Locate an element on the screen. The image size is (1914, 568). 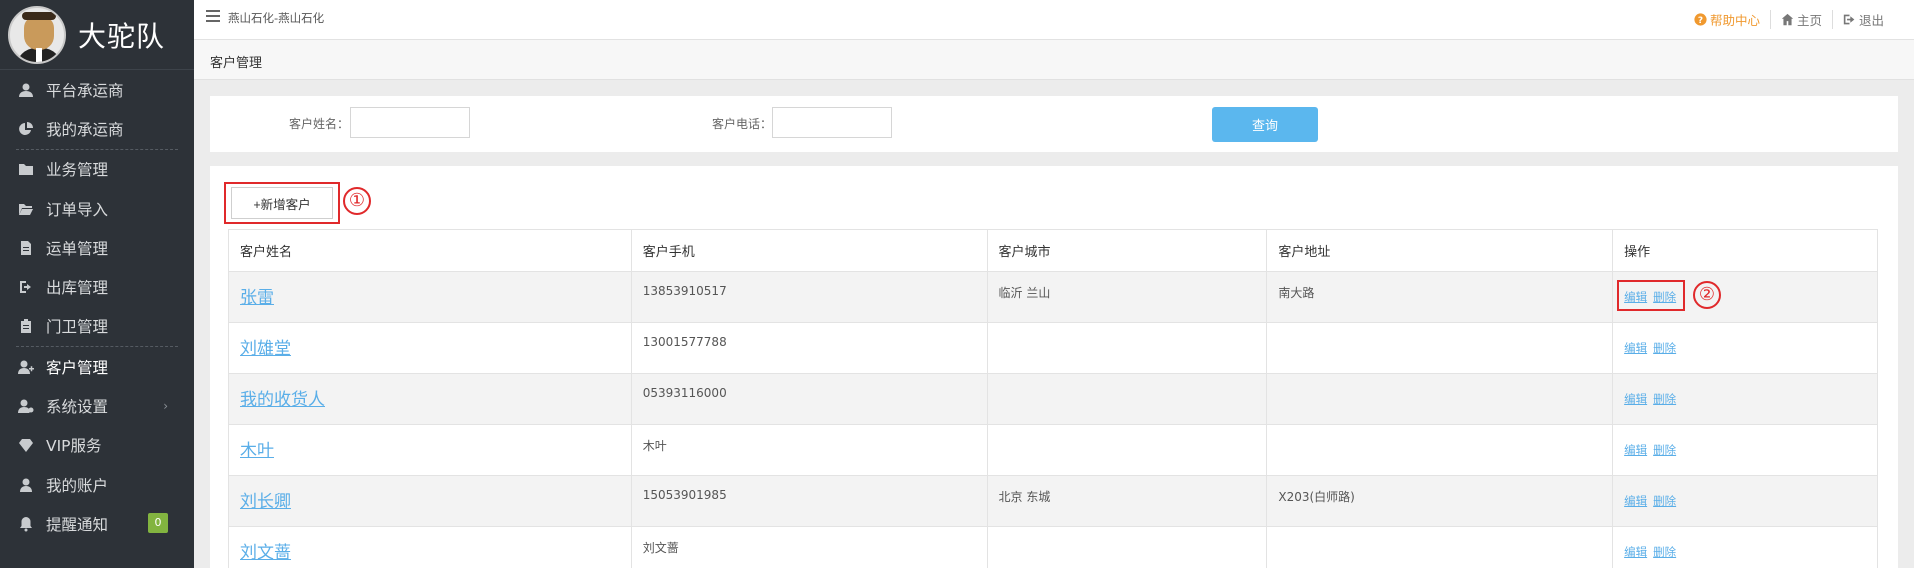
customer-name-link: 我的收货人 is located at coordinates (282, 400).